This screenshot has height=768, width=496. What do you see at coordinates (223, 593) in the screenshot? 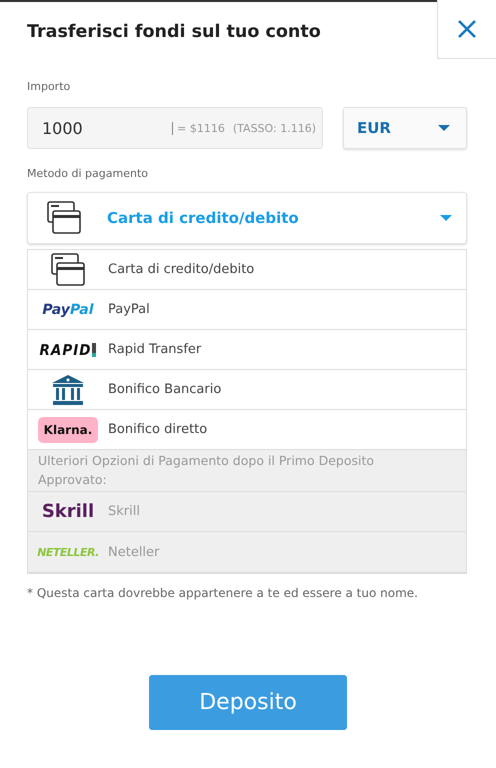
I see `footnote-text: * Questa carta dovrebbe appartenere a te ed essere a tuo nome.` at bounding box center [223, 593].